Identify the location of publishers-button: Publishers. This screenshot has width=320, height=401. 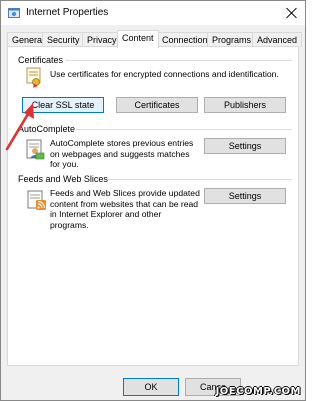
(245, 105).